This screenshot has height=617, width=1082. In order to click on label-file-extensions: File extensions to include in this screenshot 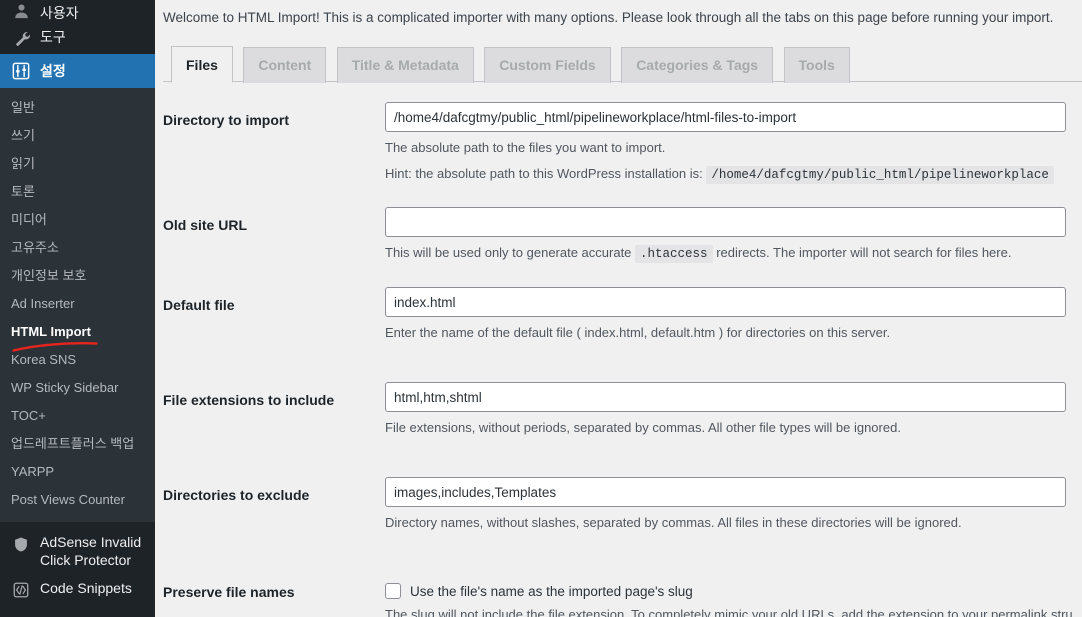, I will do `click(249, 400)`.